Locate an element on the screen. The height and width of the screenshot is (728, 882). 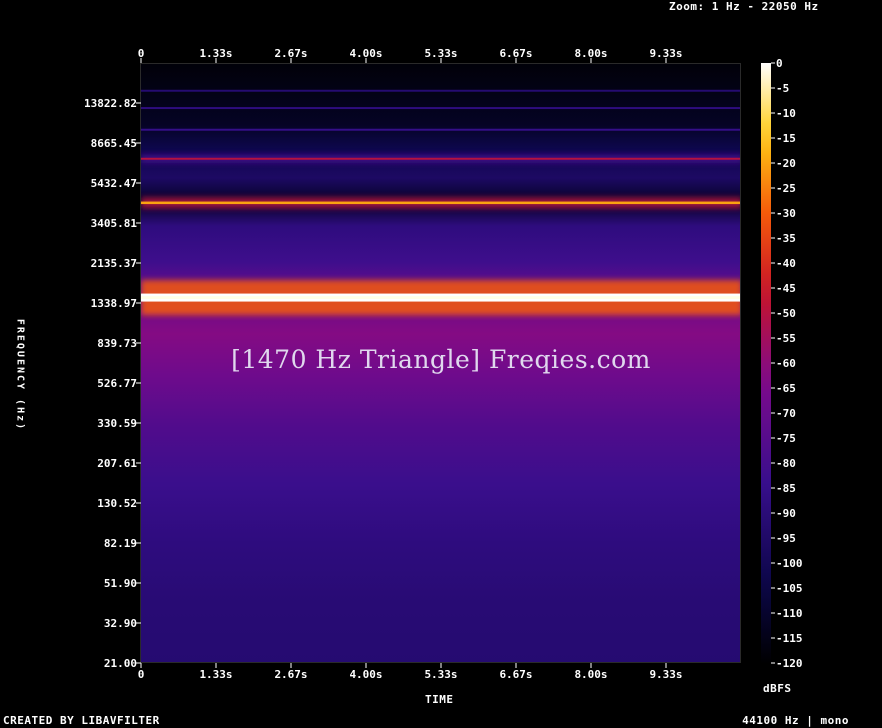
y-tick-label: 1338.97 is located at coordinates (114, 303).